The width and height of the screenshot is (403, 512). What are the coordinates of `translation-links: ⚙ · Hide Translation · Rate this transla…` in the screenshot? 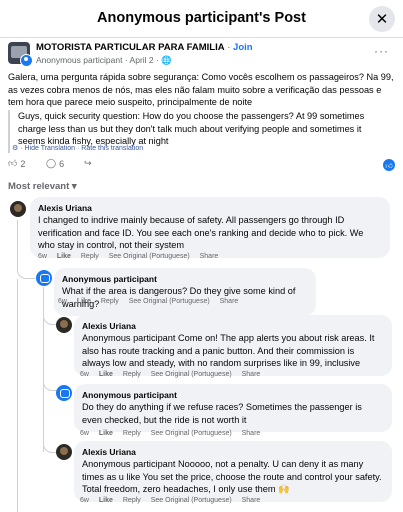 It's located at (77, 148).